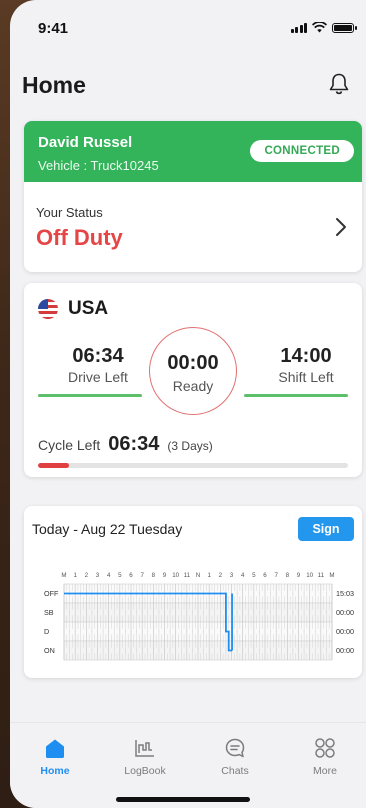  Describe the element at coordinates (88, 308) in the screenshot. I see `country-name: USA` at that location.